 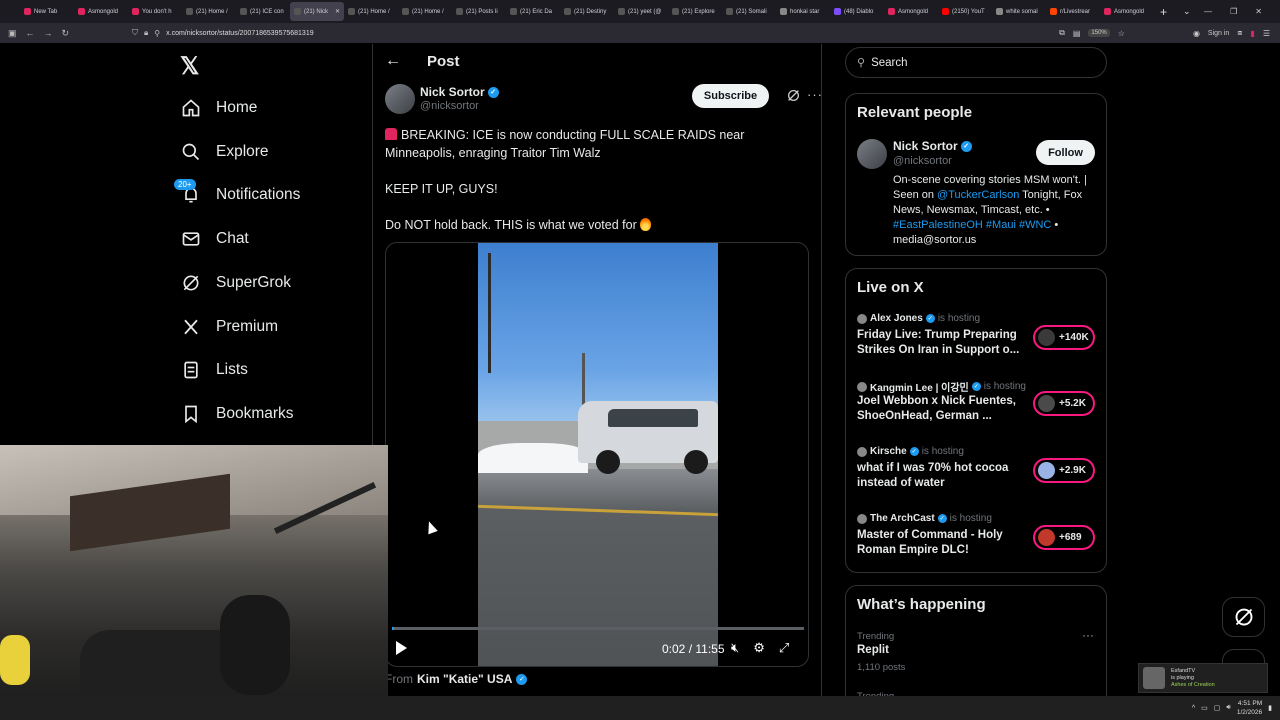 I want to click on subscribe-button: Subscribe, so click(x=730, y=96).